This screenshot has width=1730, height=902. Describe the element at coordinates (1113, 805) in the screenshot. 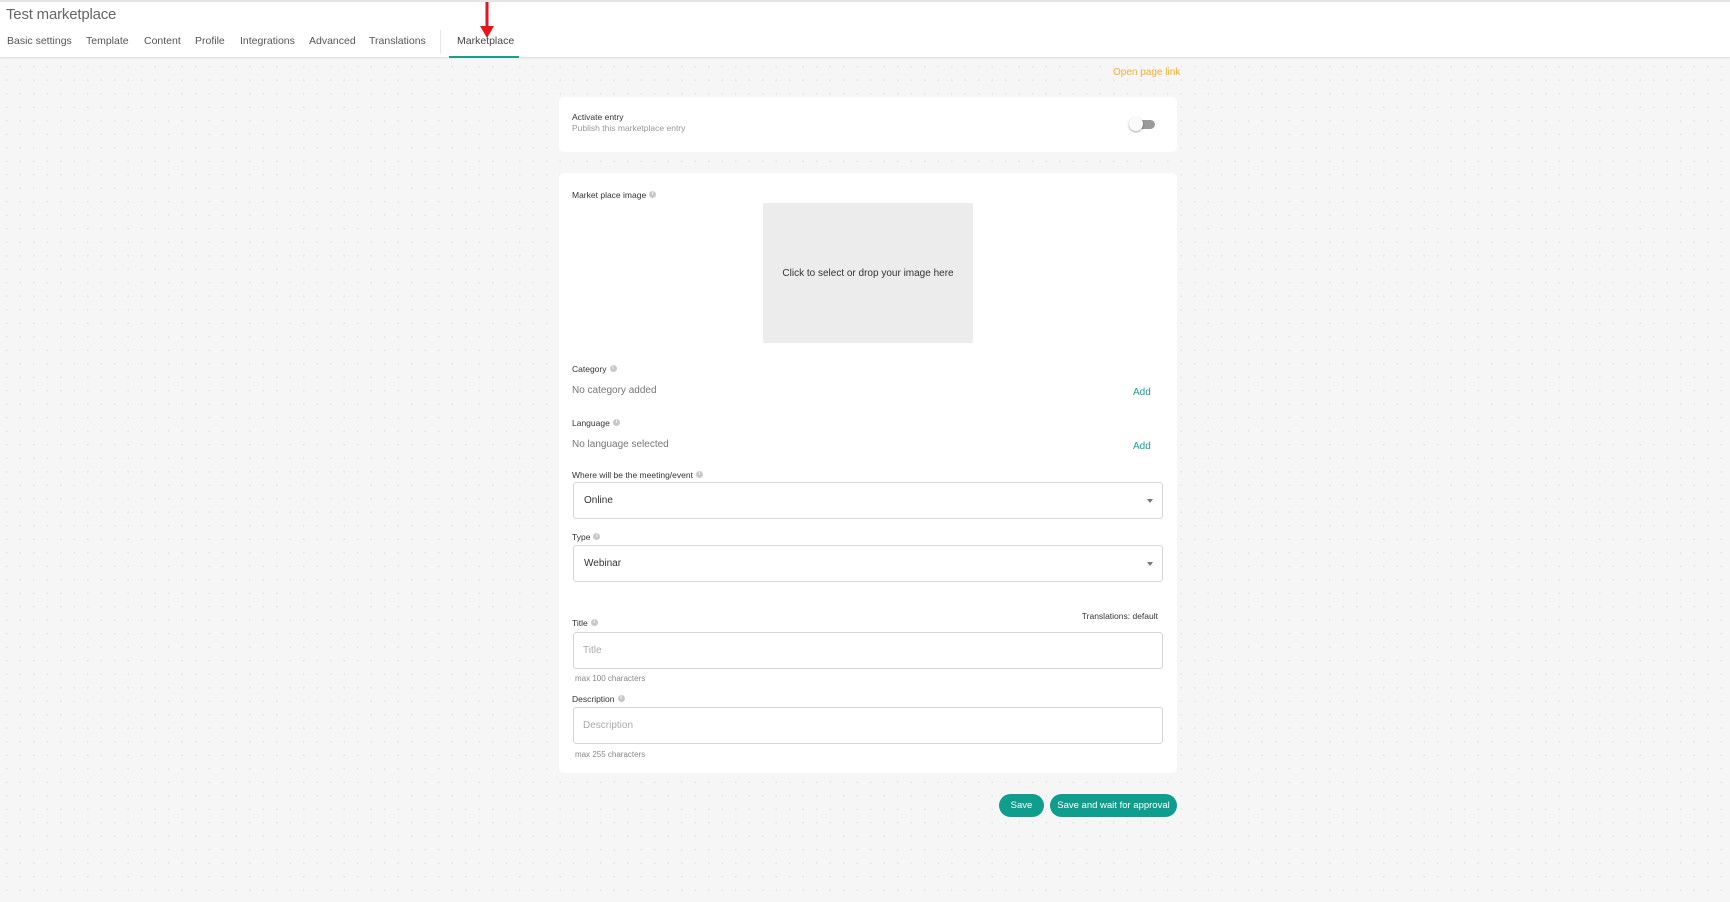

I see `save-and-wait-for-approval-button: Save and wait for approval` at that location.